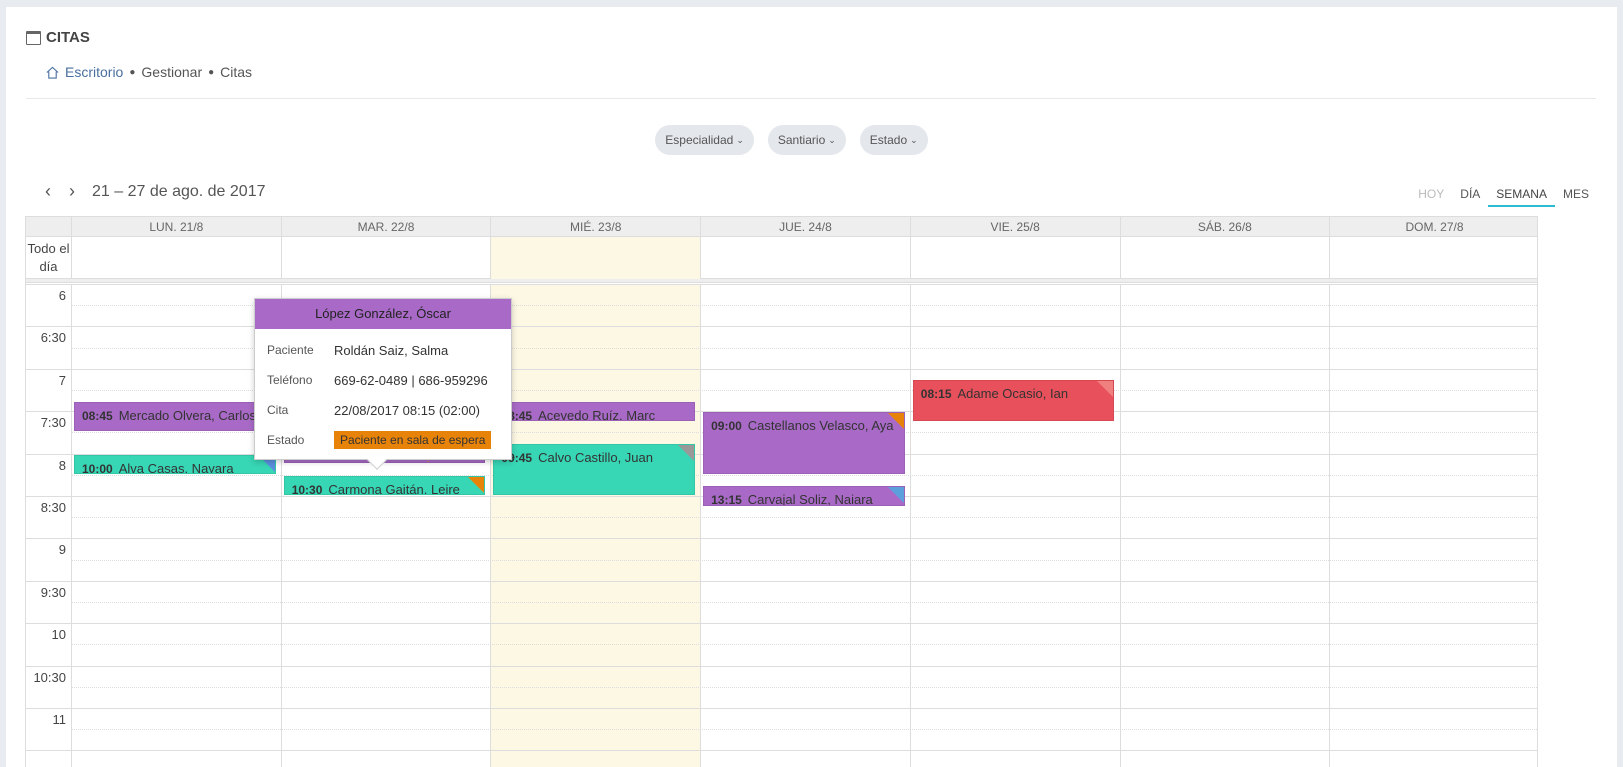  Describe the element at coordinates (278, 410) in the screenshot. I see `popover-label: Cita` at that location.